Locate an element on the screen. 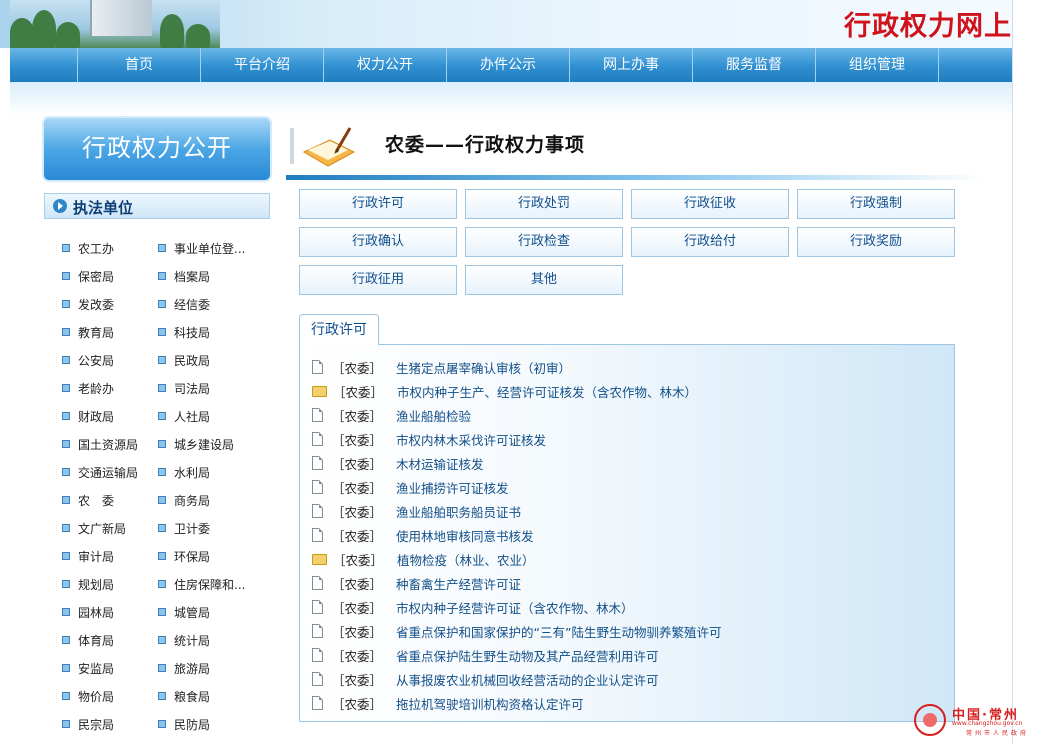 Image resolution: width=1038 pixels, height=744 pixels. sidebar-unit-item: 审计局 is located at coordinates (110, 556).